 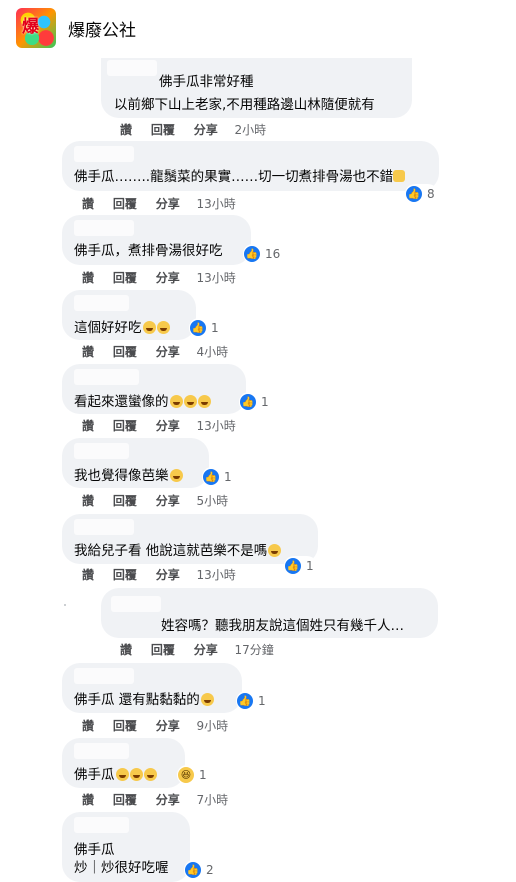 I want to click on comment-bubble: 這個好好吃, so click(x=129, y=315).